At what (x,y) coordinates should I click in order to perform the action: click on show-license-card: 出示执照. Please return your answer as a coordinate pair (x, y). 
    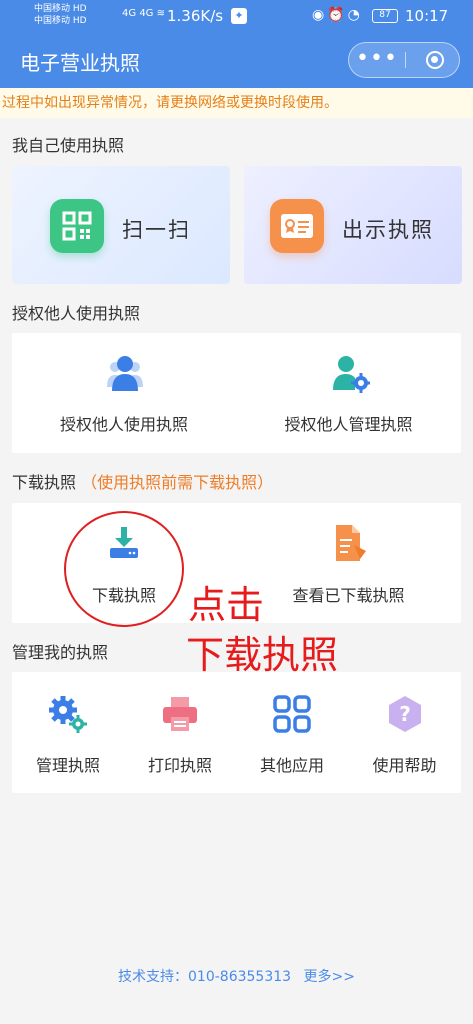
    Looking at the image, I should click on (353, 225).